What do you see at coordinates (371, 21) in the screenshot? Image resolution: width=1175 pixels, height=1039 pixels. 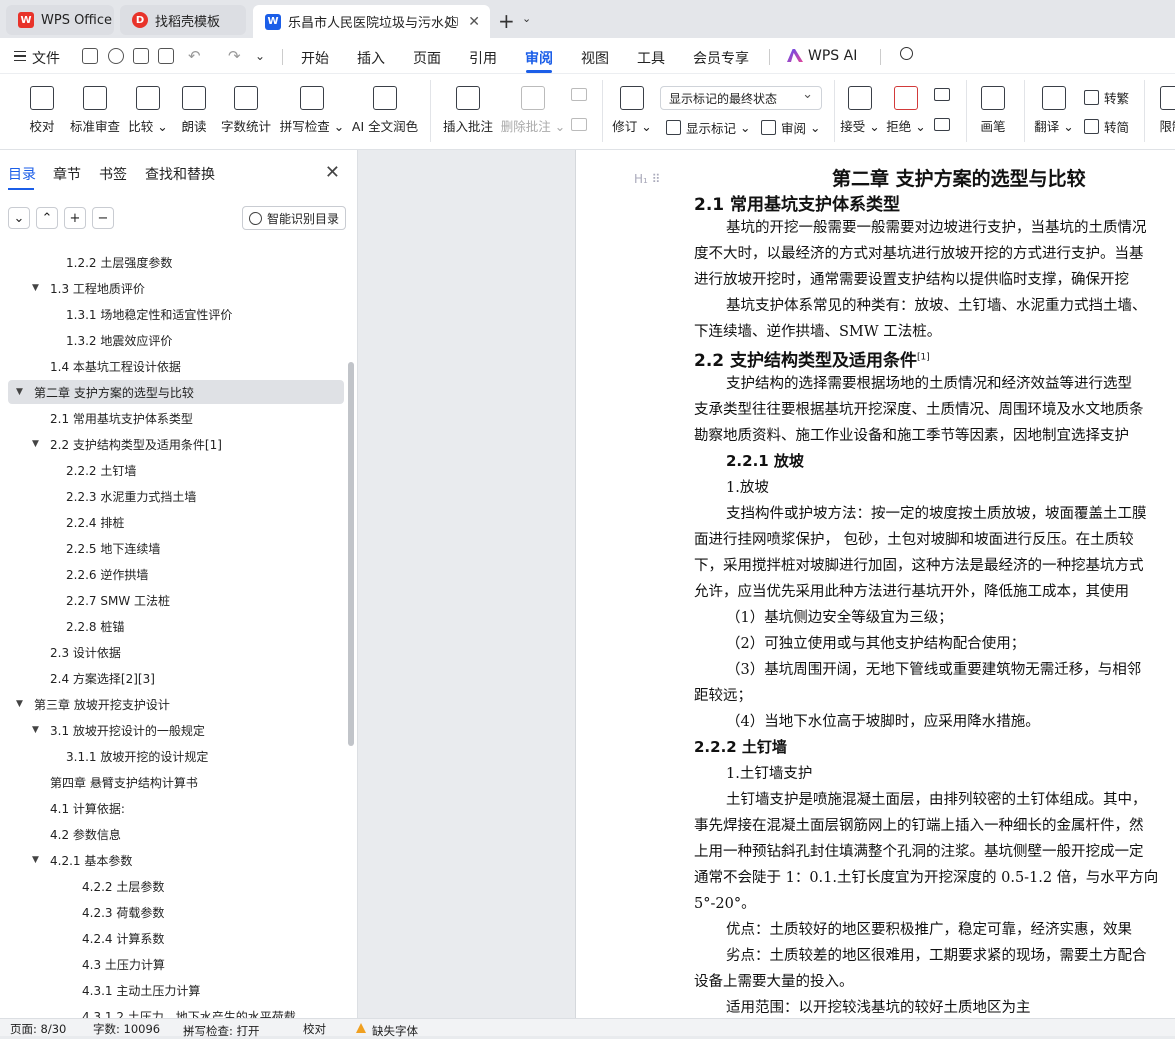 I see `tab-current-document: W 乐昌市人民医院垃圾与污水处 ✕` at bounding box center [371, 21].